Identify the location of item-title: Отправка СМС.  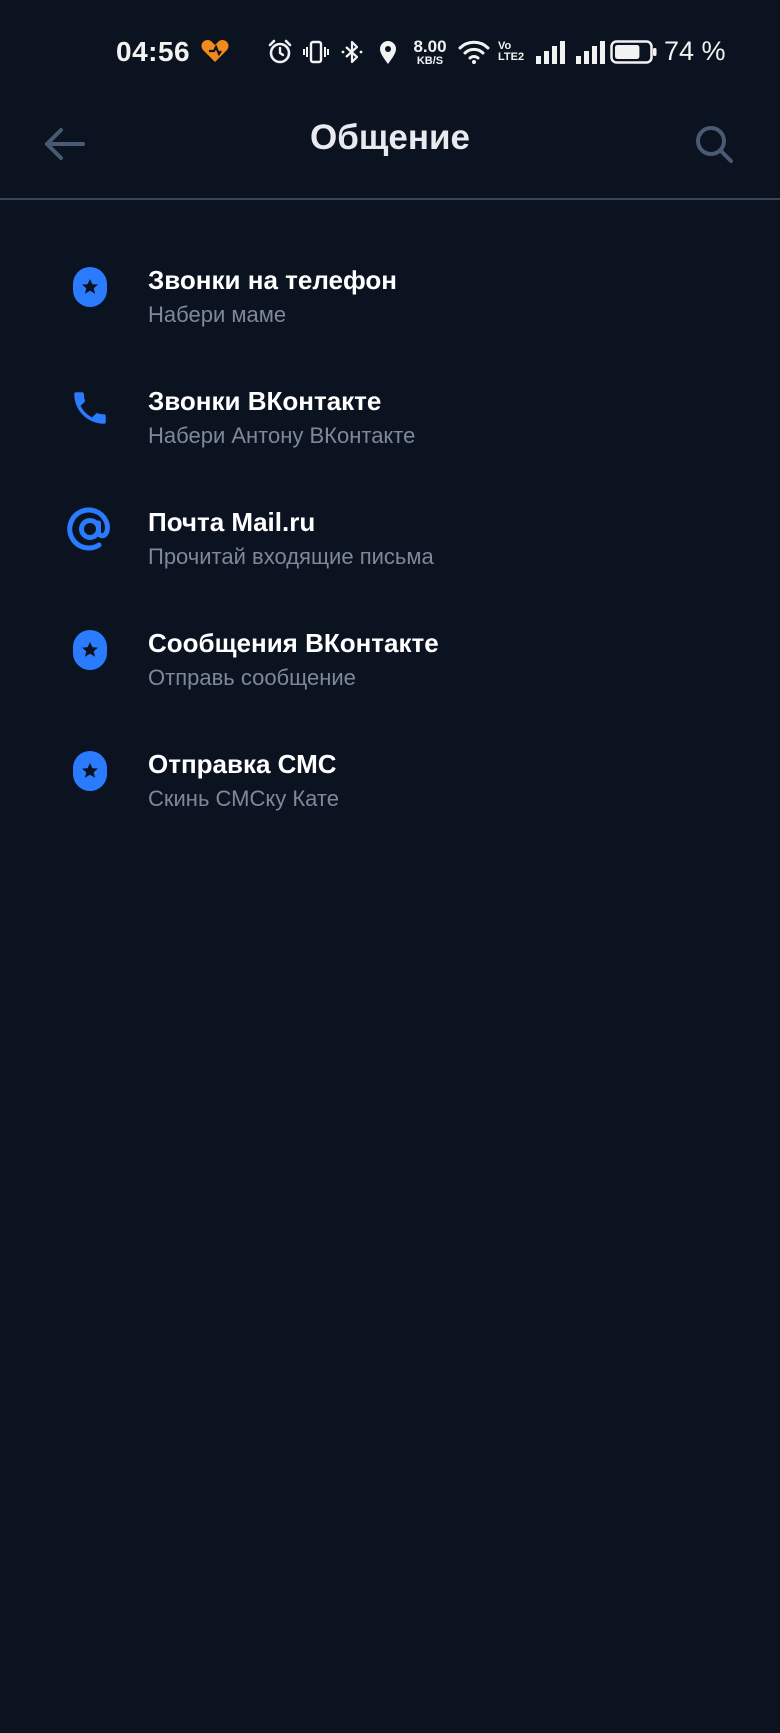
(242, 764).